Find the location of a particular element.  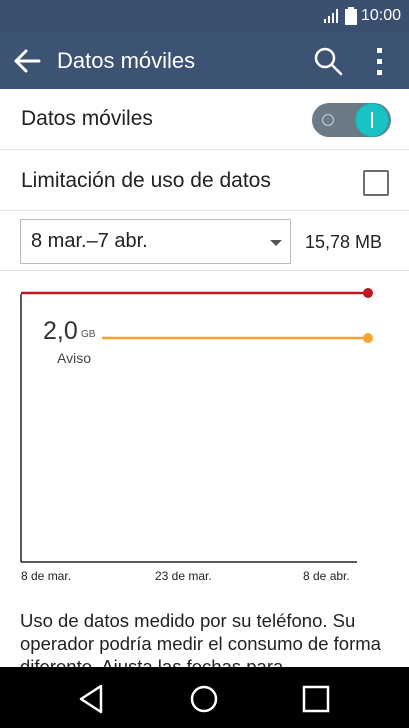

toggle-knob is located at coordinates (372, 120).